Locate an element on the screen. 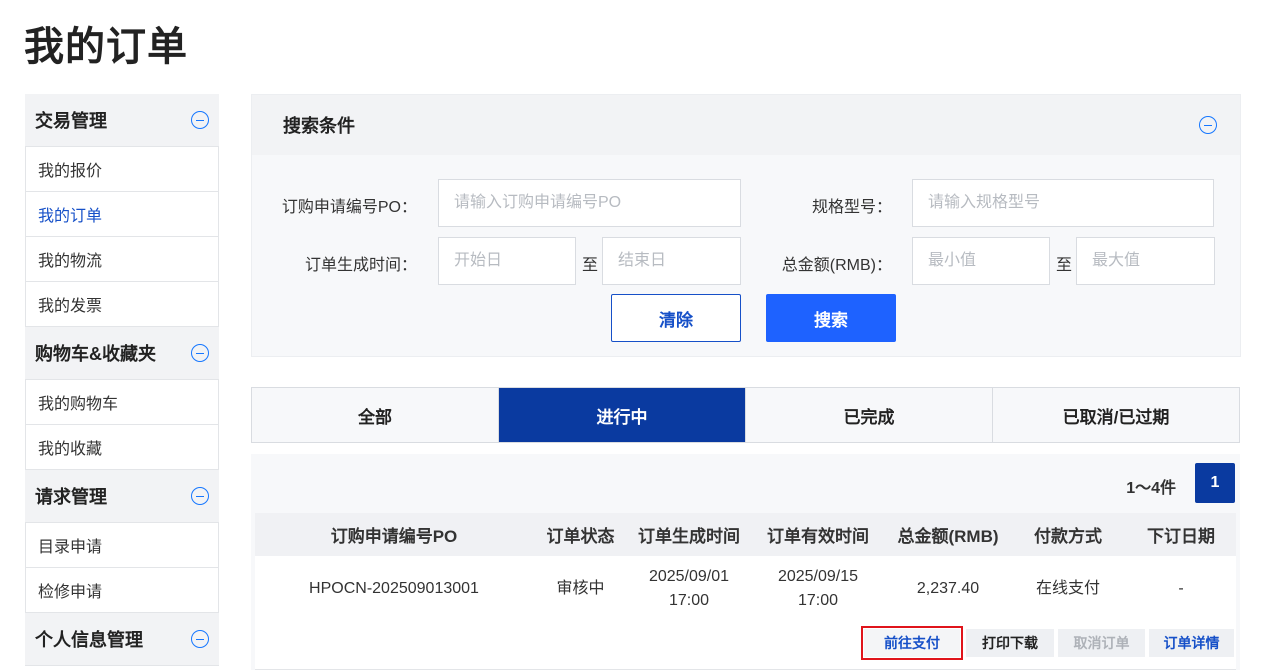 The width and height of the screenshot is (1280, 670). search-title: 搜索条件 is located at coordinates (319, 126).